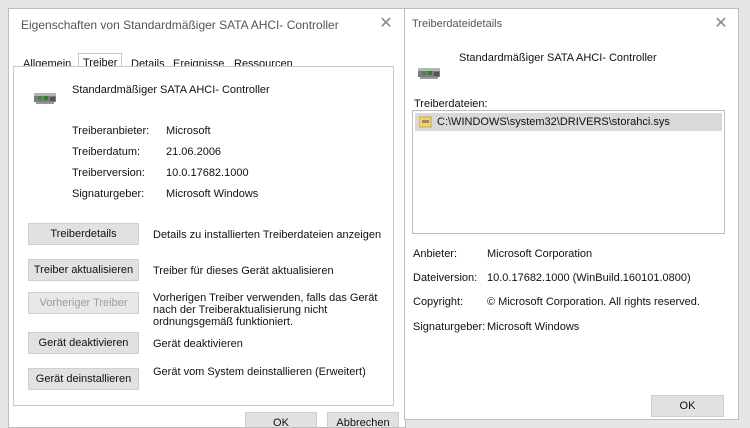 The width and height of the screenshot is (750, 428). Describe the element at coordinates (108, 173) in the screenshot. I see `info-label: Treiberversion:` at that location.